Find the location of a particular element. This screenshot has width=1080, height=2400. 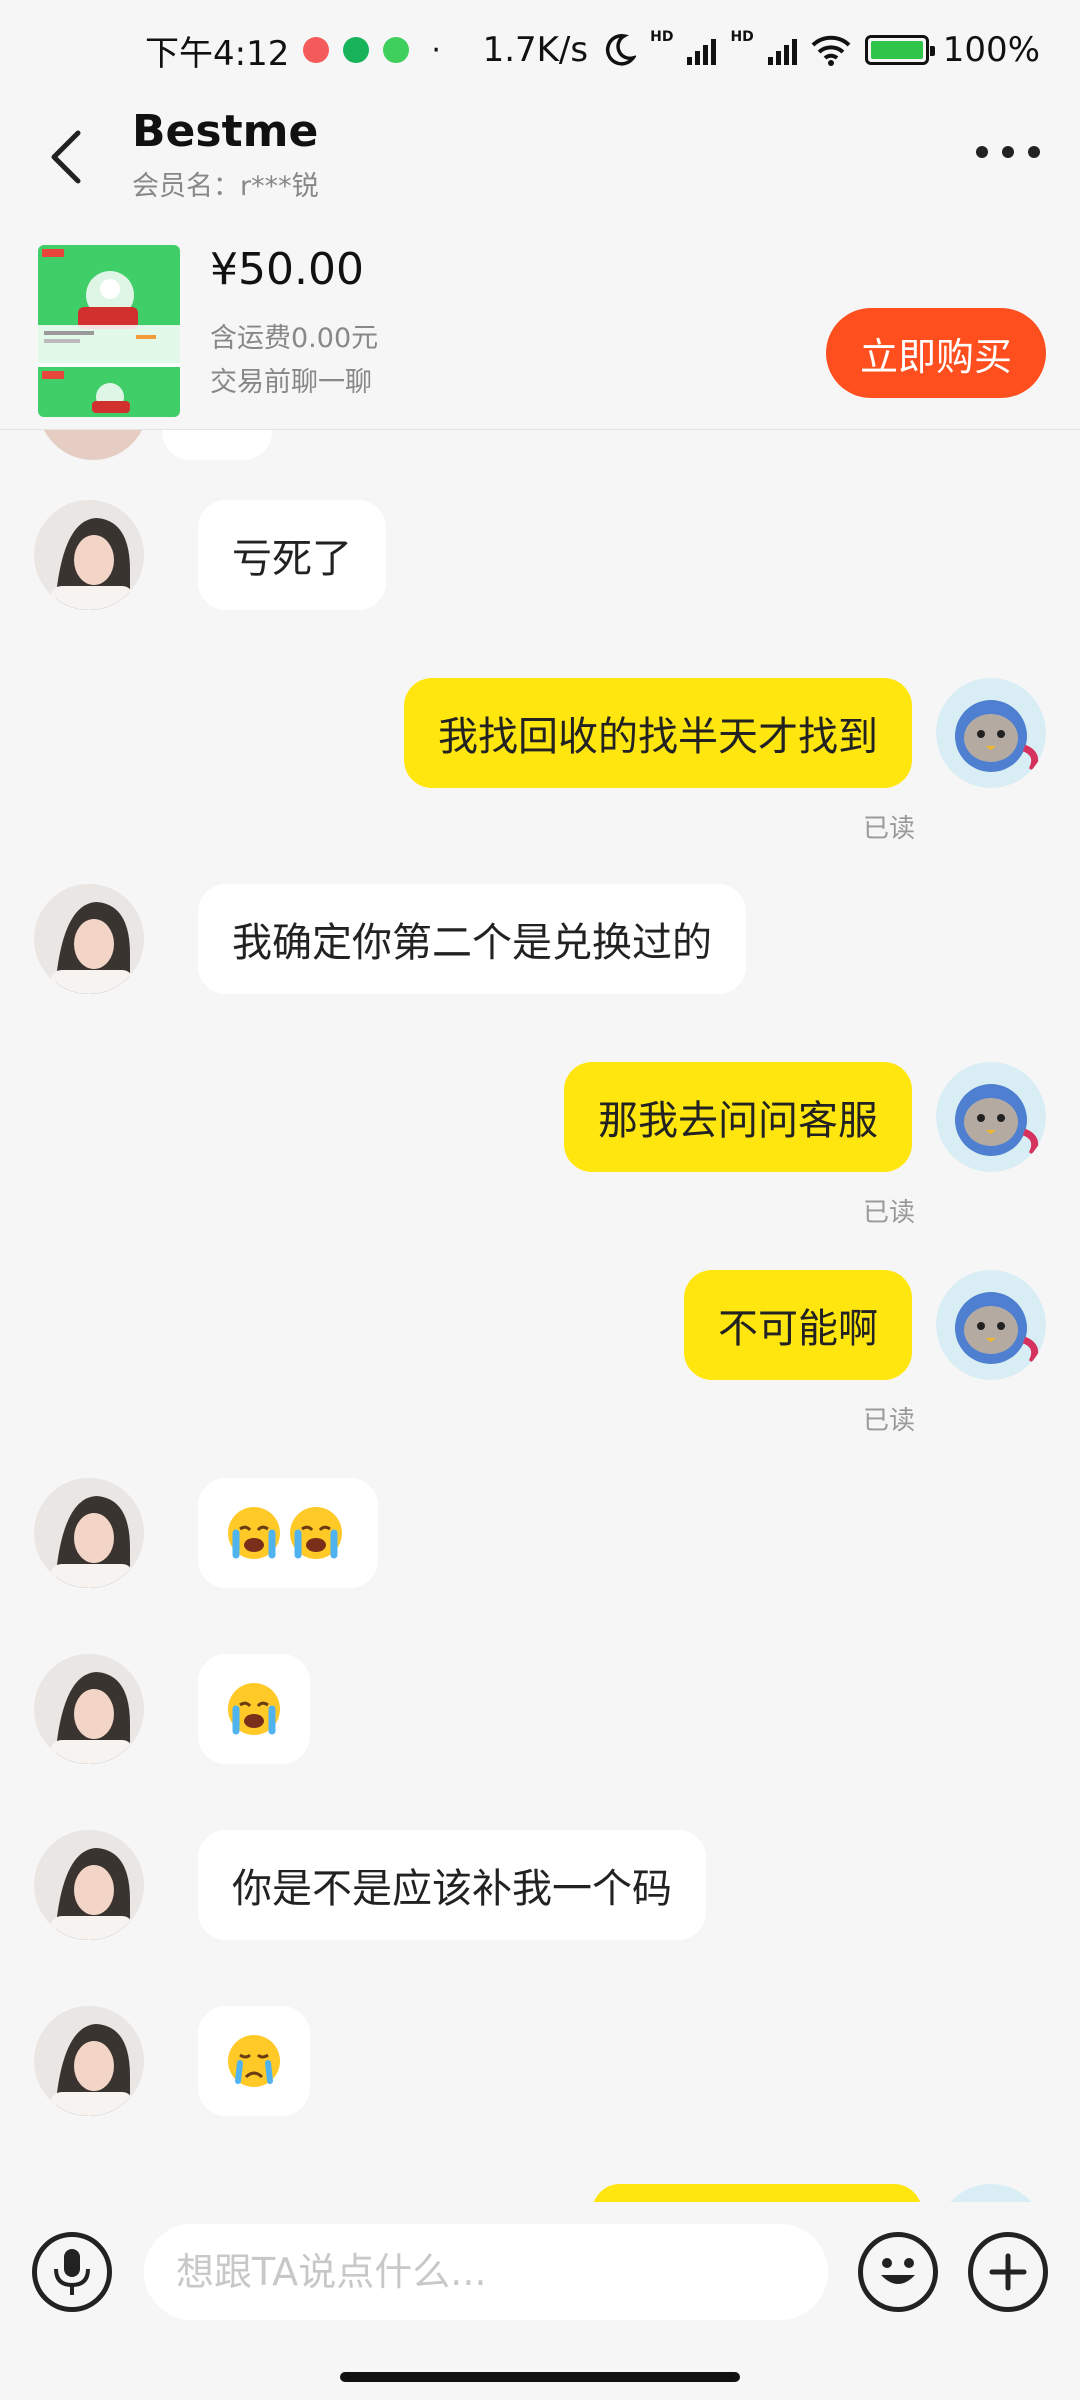

message-incoming: 我确定你第二个是兑换过的 is located at coordinates (390, 939).